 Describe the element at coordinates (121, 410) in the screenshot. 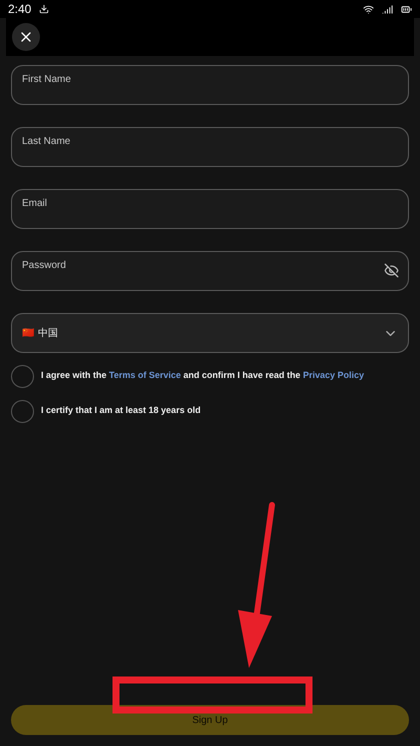

I see `agreement-text: I certify that I am at least 18 years old` at that location.